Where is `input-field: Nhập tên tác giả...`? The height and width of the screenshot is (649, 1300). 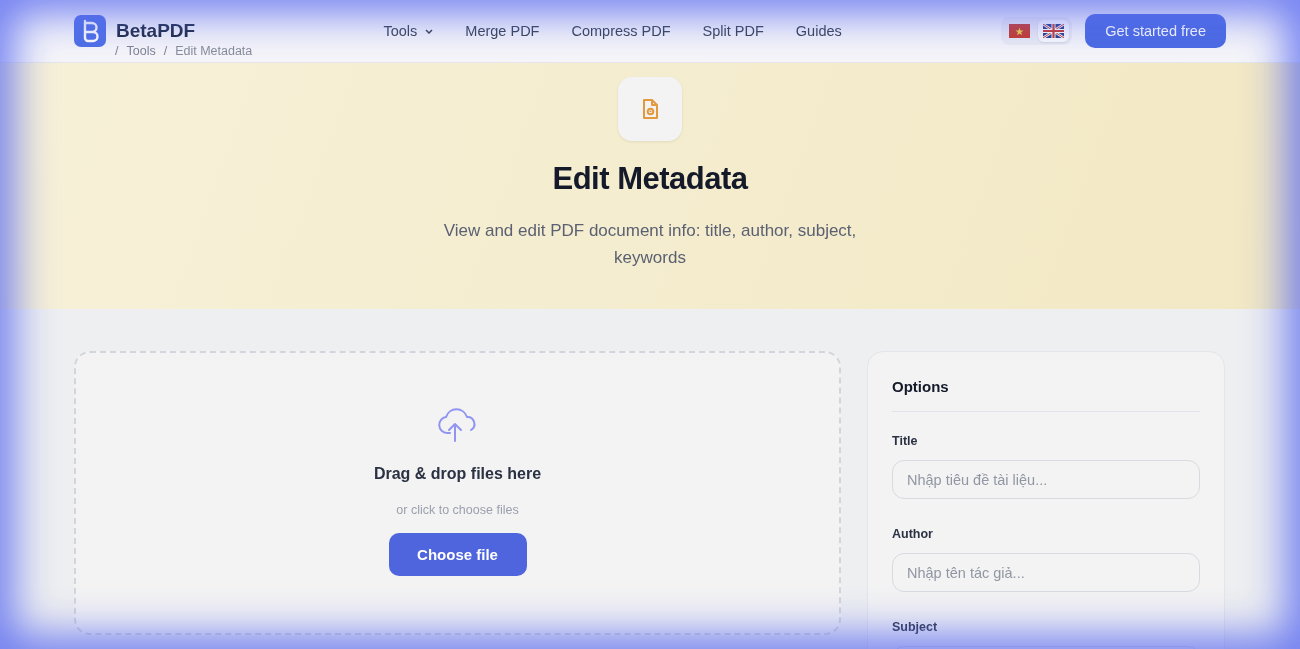
input-field: Nhập tên tác giả... is located at coordinates (1046, 572).